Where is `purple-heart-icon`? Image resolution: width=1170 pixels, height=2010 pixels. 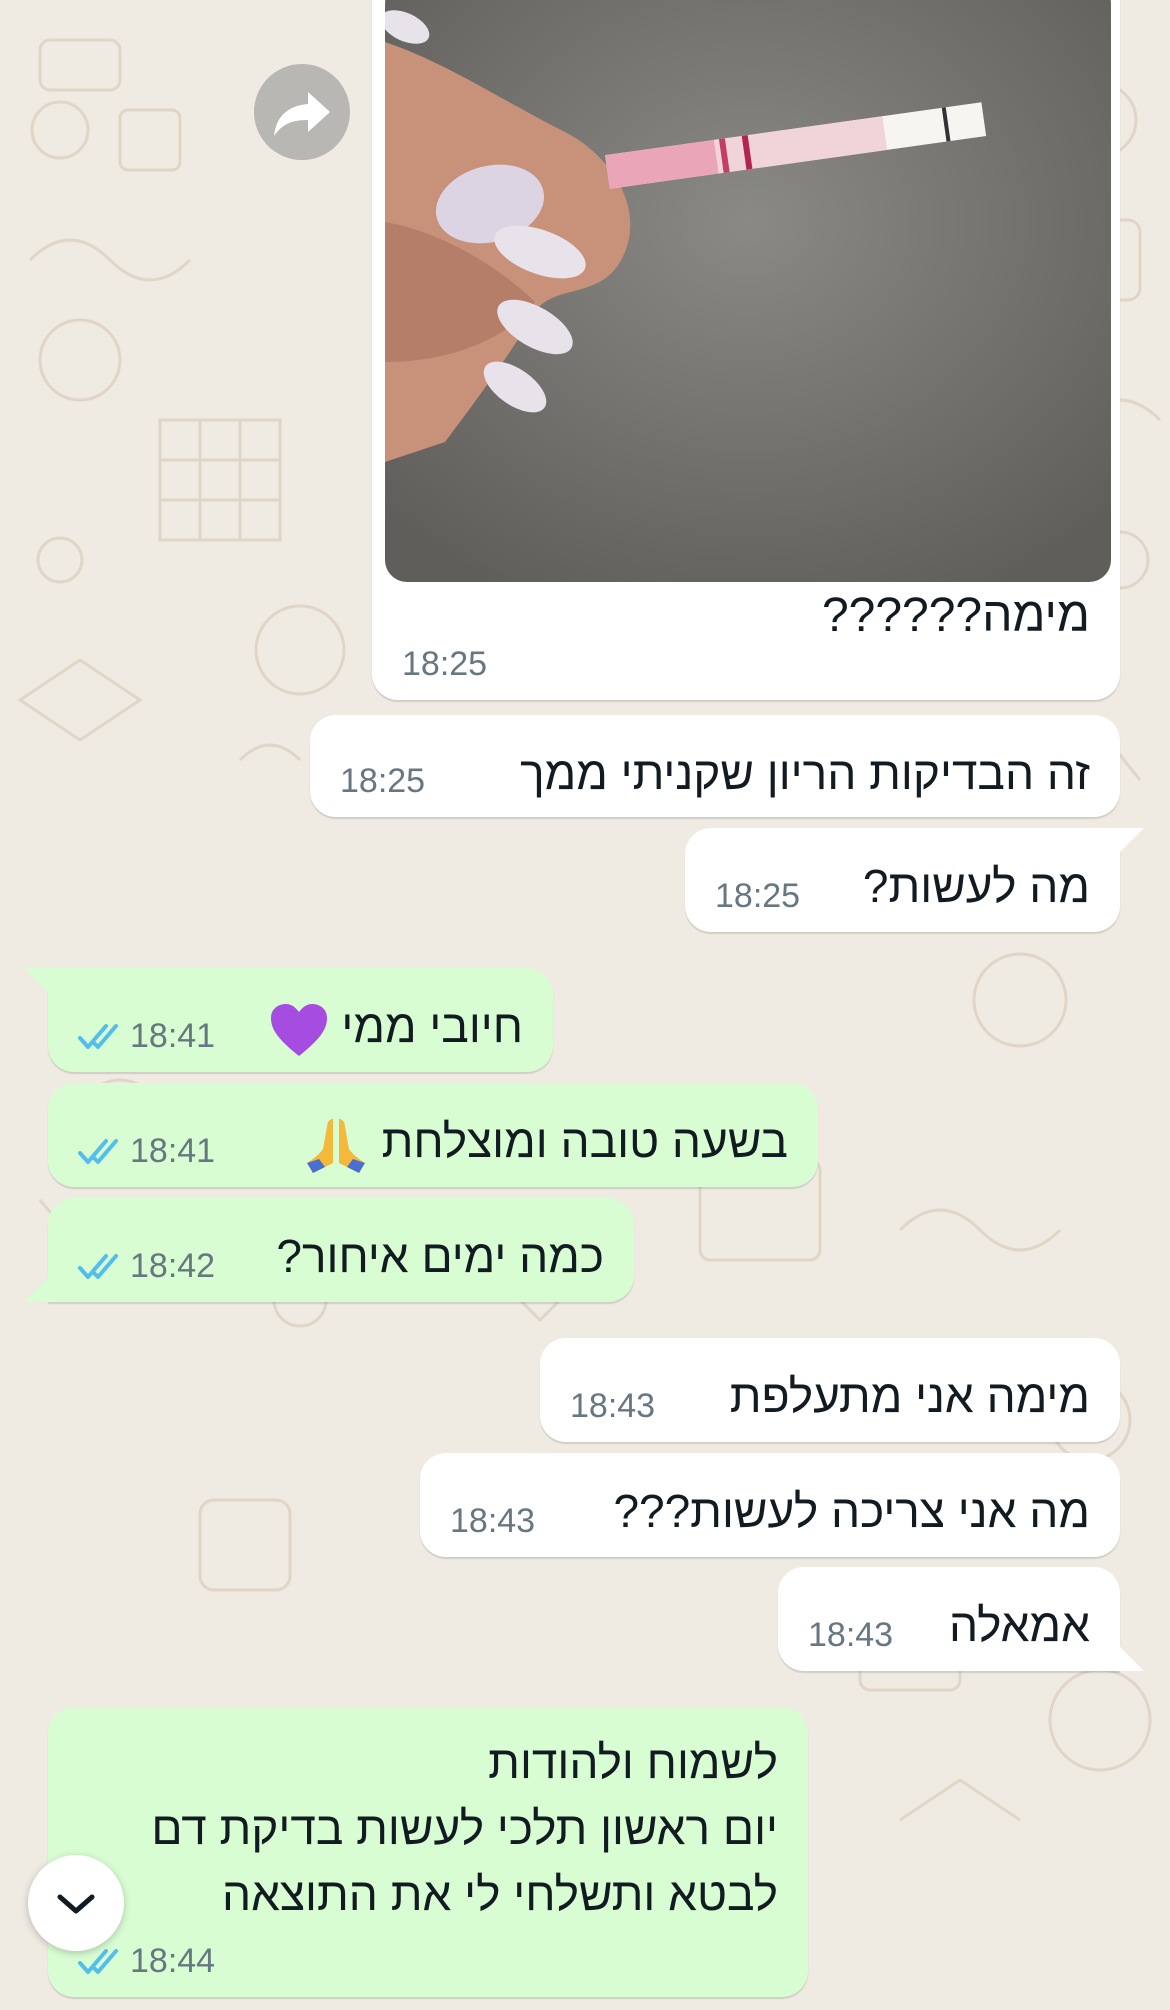
purple-heart-icon is located at coordinates (298, 1029).